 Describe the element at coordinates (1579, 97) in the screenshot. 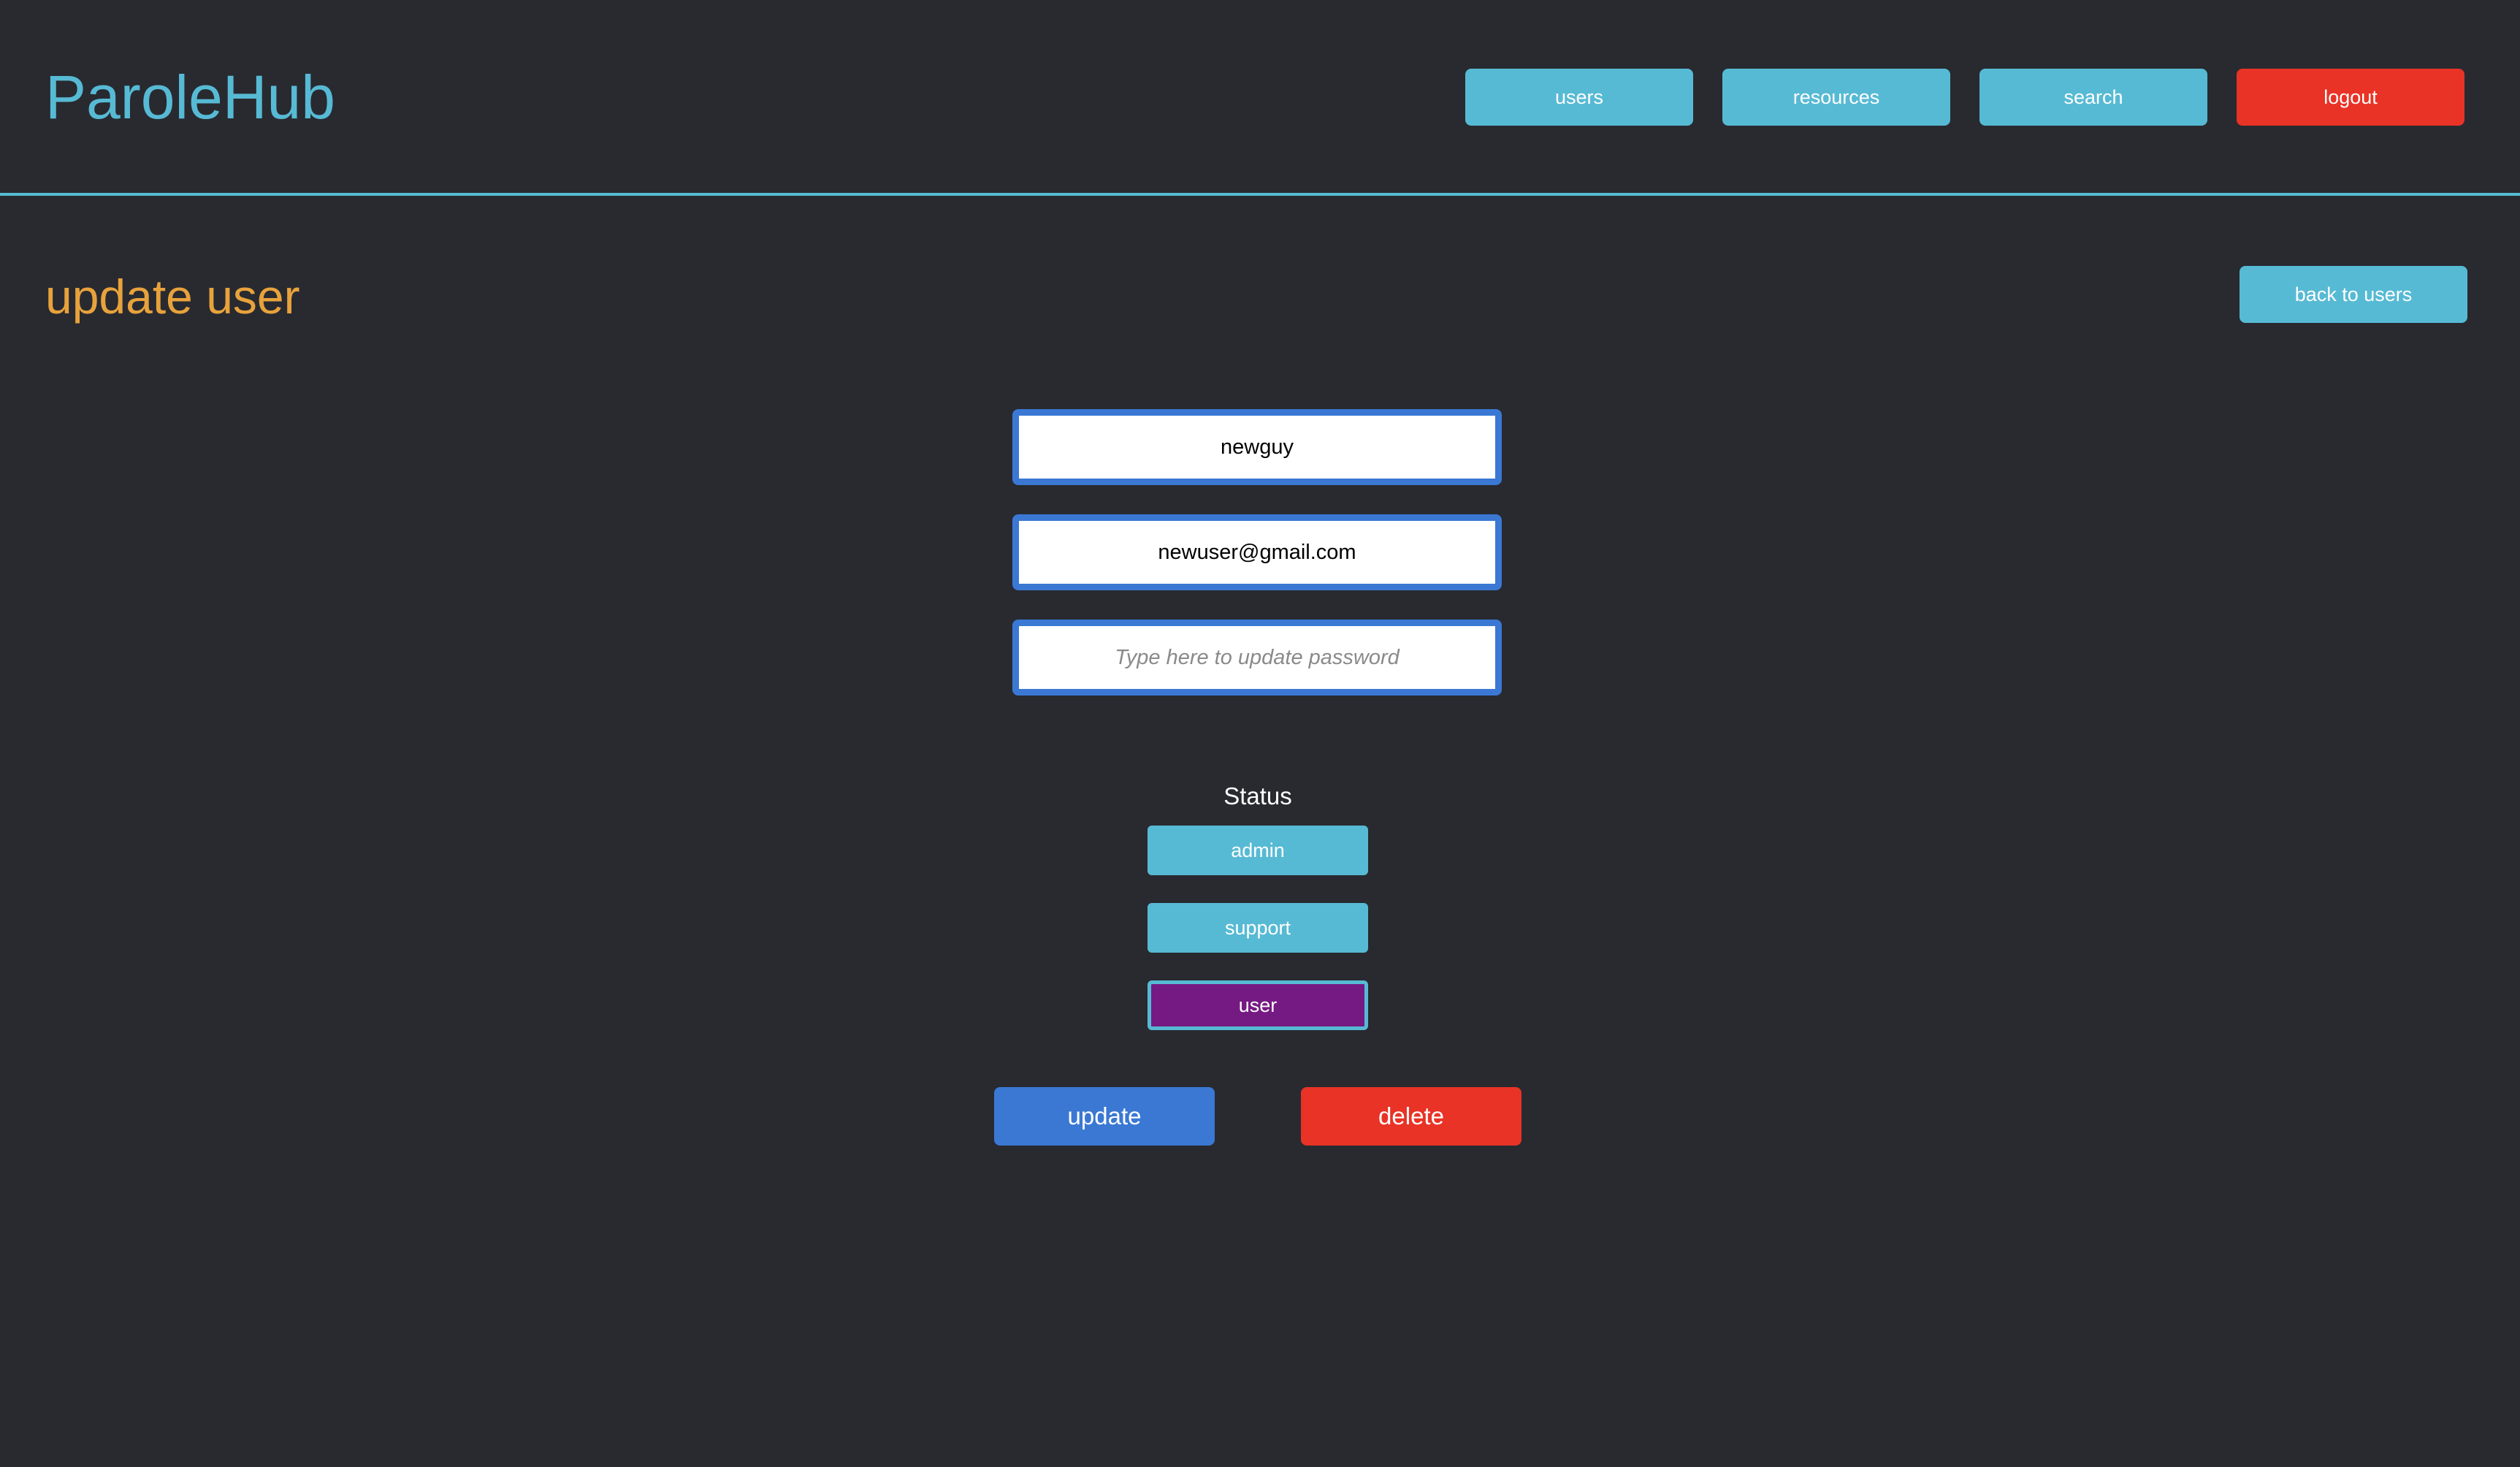

I see `nav-users-button: users` at that location.